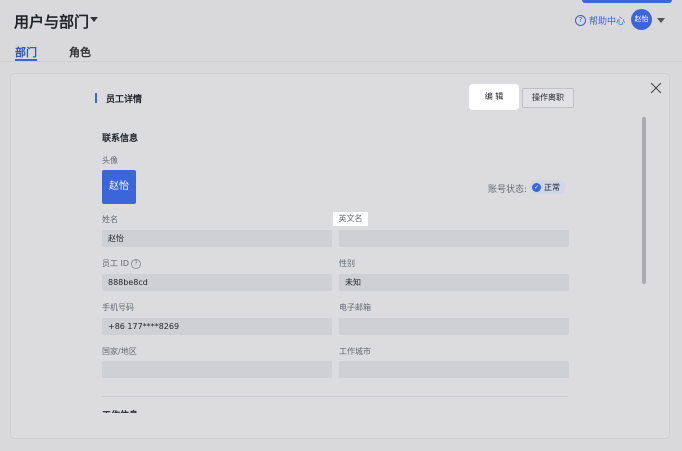 The image size is (682, 451). I want to click on status-badge-label: 正常, so click(552, 187).